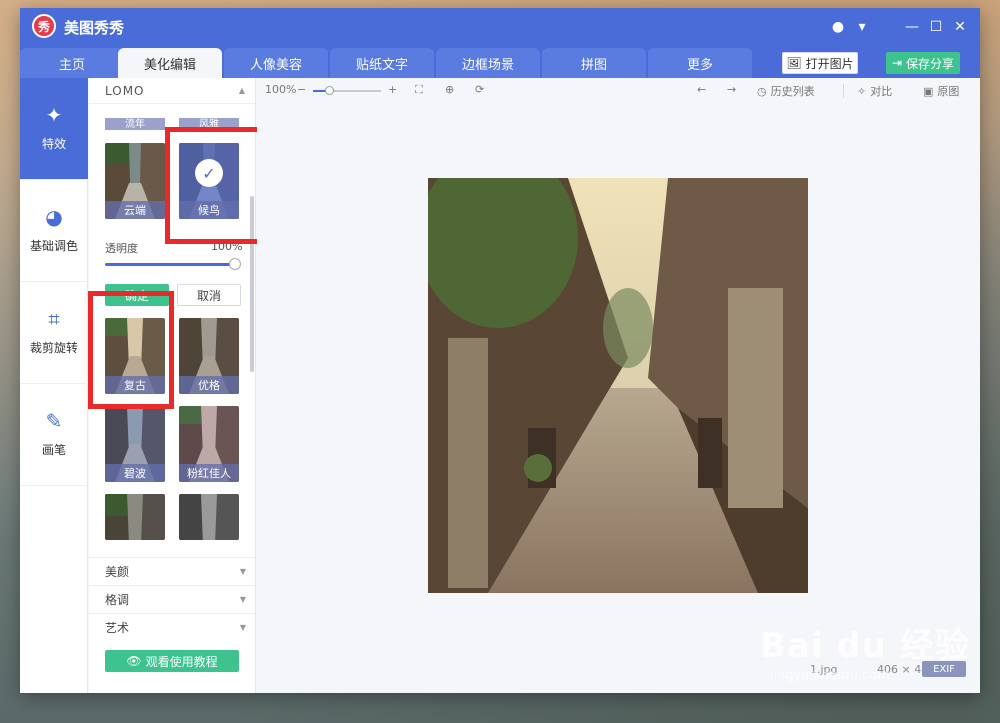  What do you see at coordinates (117, 600) in the screenshot?
I see `section-label: 格调` at bounding box center [117, 600].